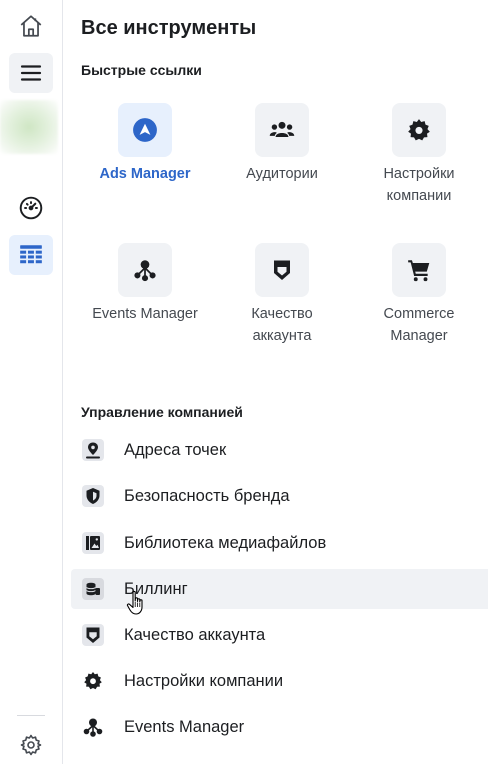 The image size is (488, 764). What do you see at coordinates (419, 325) in the screenshot?
I see `tile-label: Commerce Manager` at bounding box center [419, 325].